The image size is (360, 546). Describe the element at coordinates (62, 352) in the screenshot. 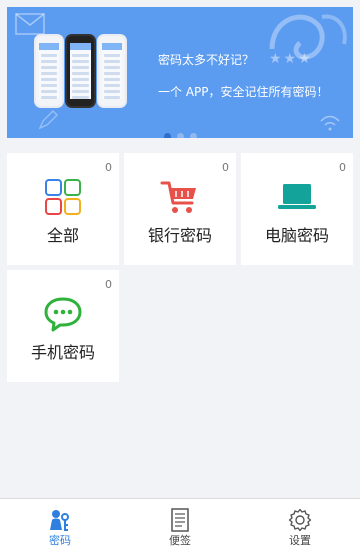

I see `category-label: 手机密码` at that location.